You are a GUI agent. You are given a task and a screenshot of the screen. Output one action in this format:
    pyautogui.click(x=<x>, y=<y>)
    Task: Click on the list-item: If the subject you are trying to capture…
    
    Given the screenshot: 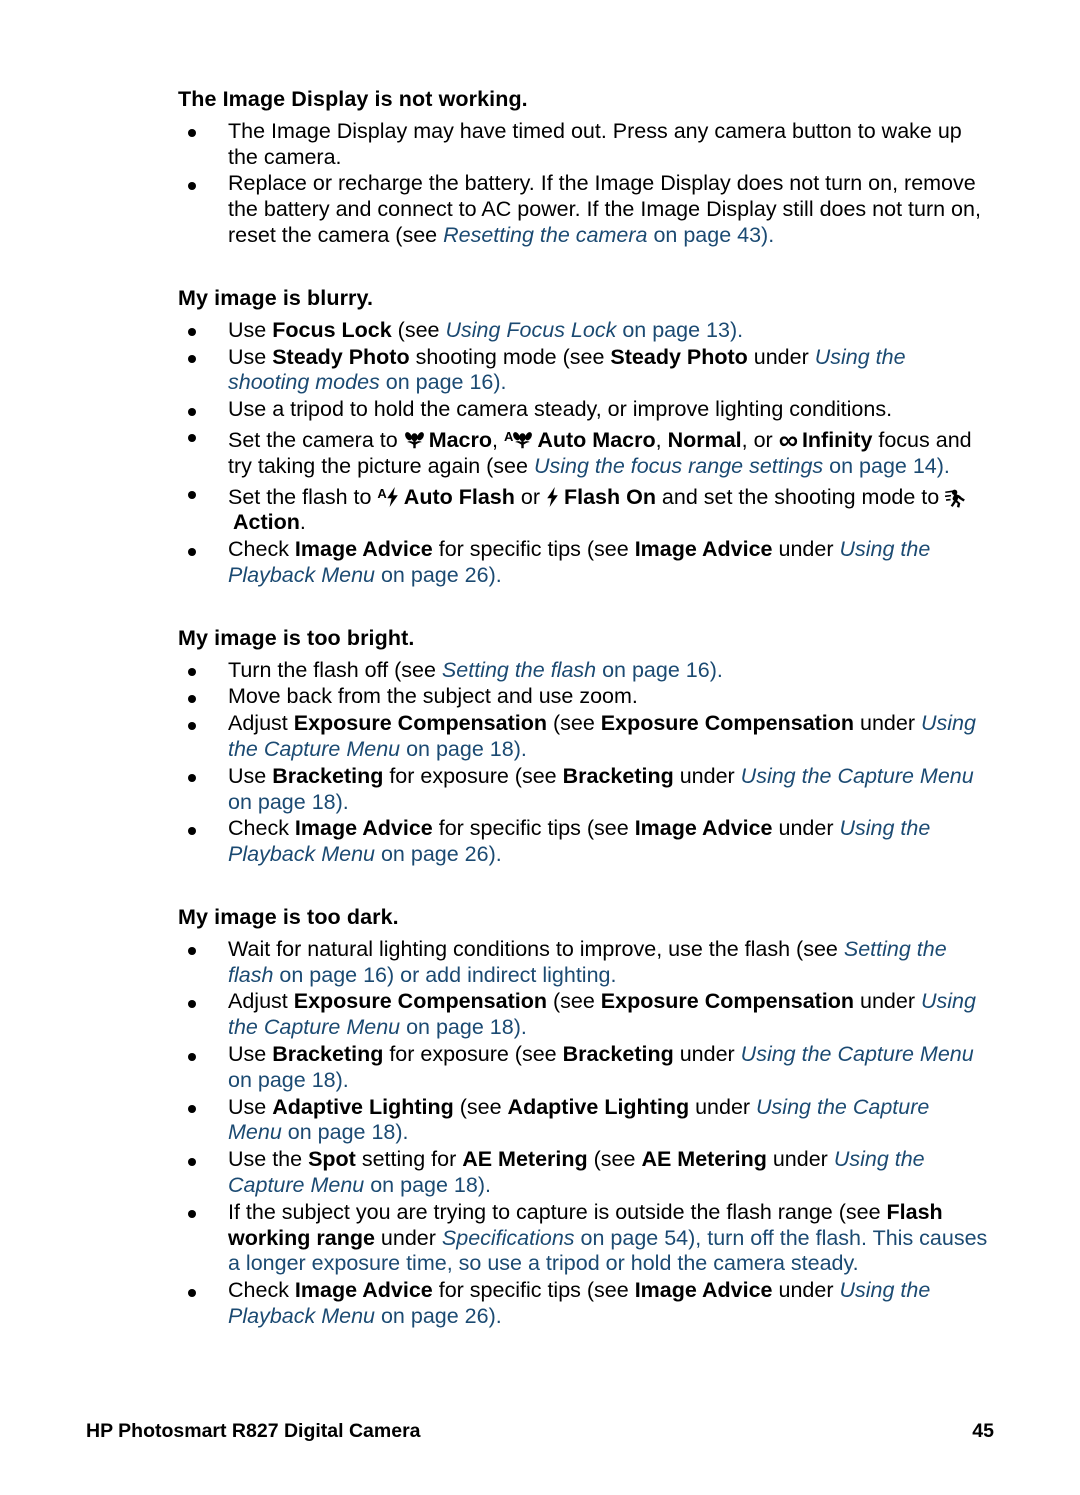 What is the action you would take?
    pyautogui.click(x=583, y=1238)
    